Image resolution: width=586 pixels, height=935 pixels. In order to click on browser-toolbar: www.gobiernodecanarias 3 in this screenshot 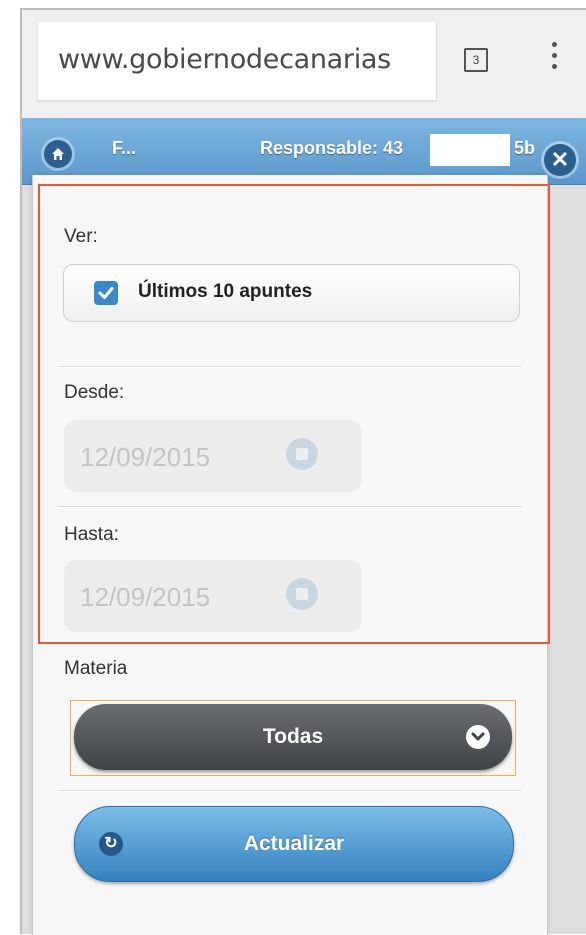, I will do `click(304, 64)`.